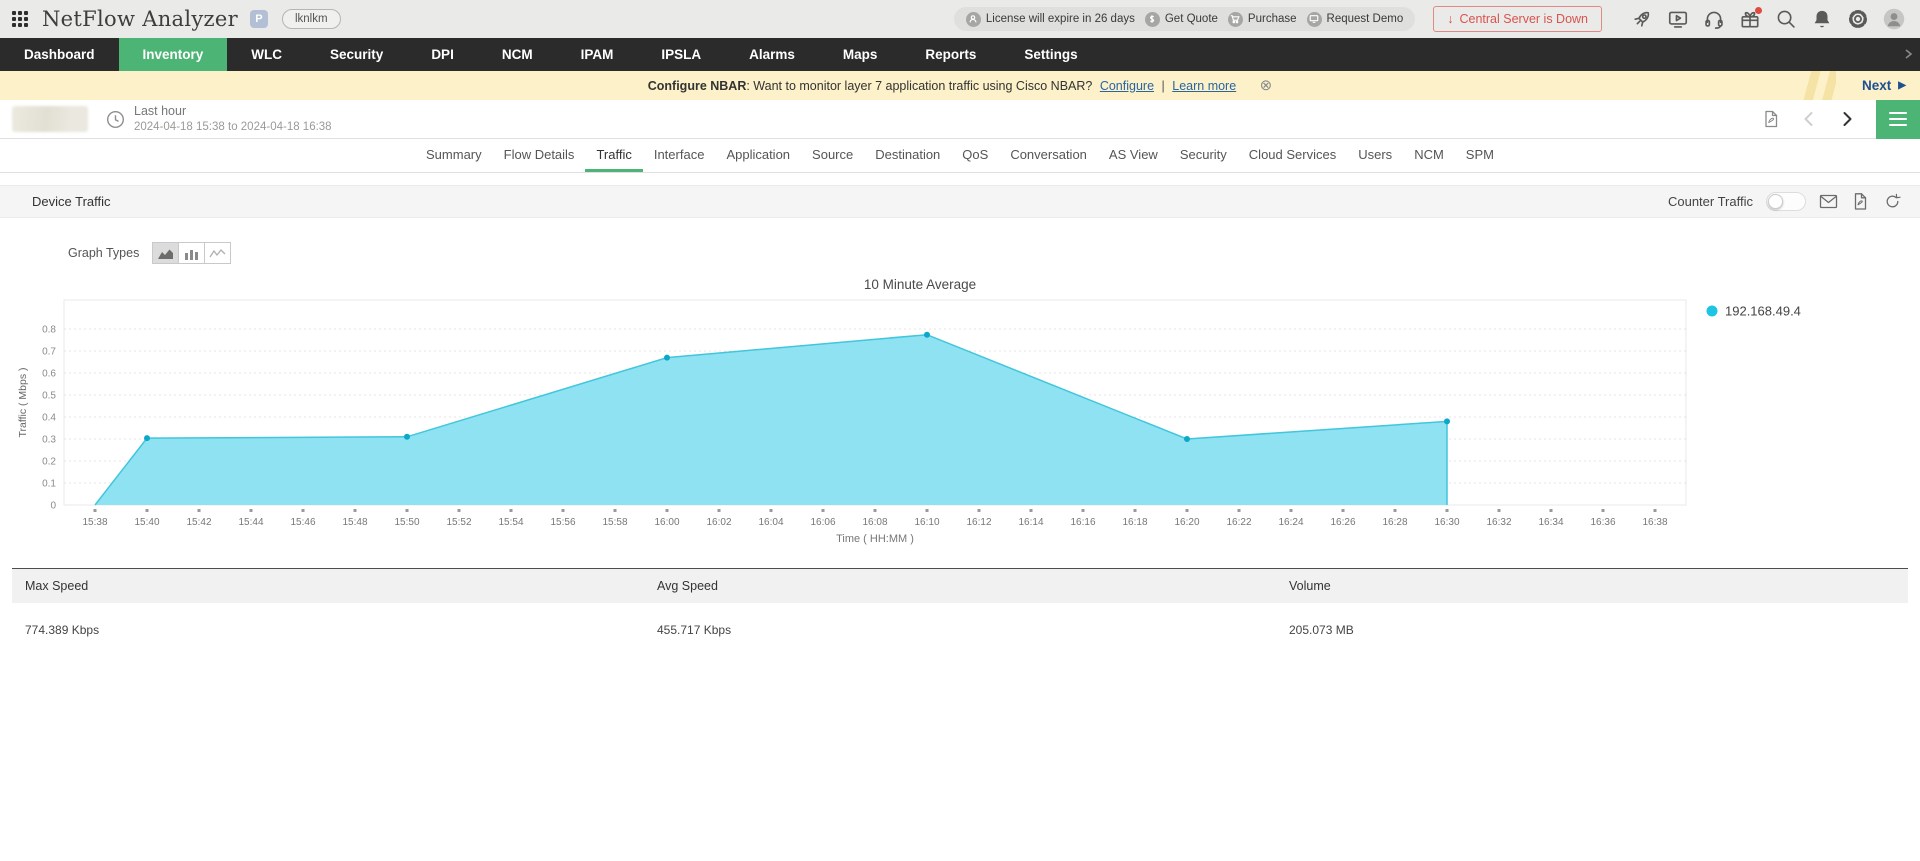  I want to click on svg-text: 16:38, so click(1654, 522).